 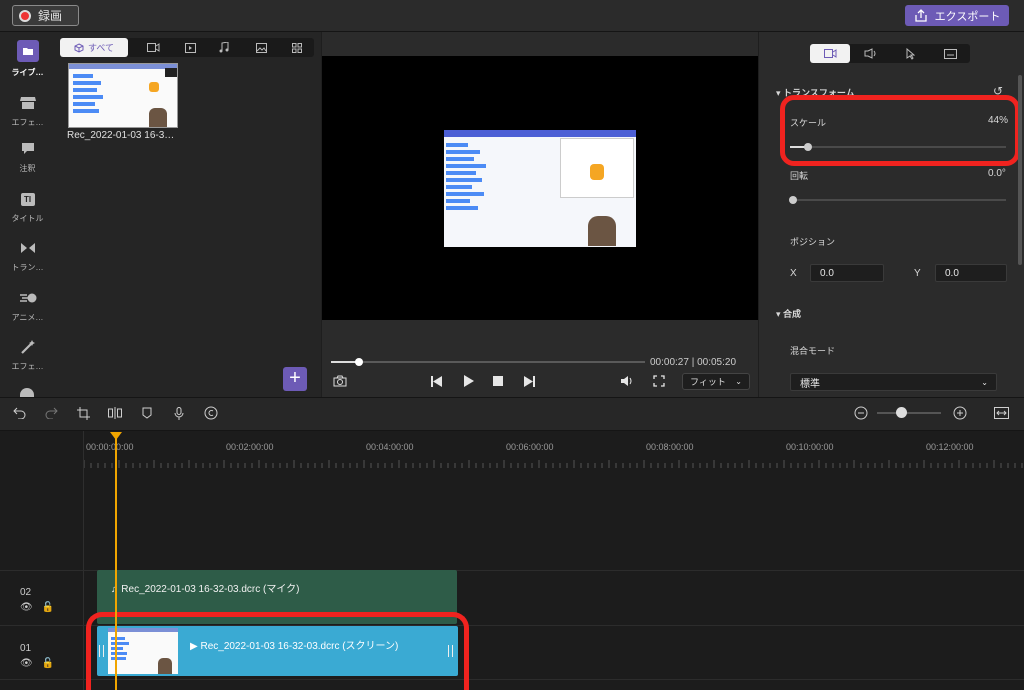 I want to click on record-button: 録画, so click(x=45, y=15).